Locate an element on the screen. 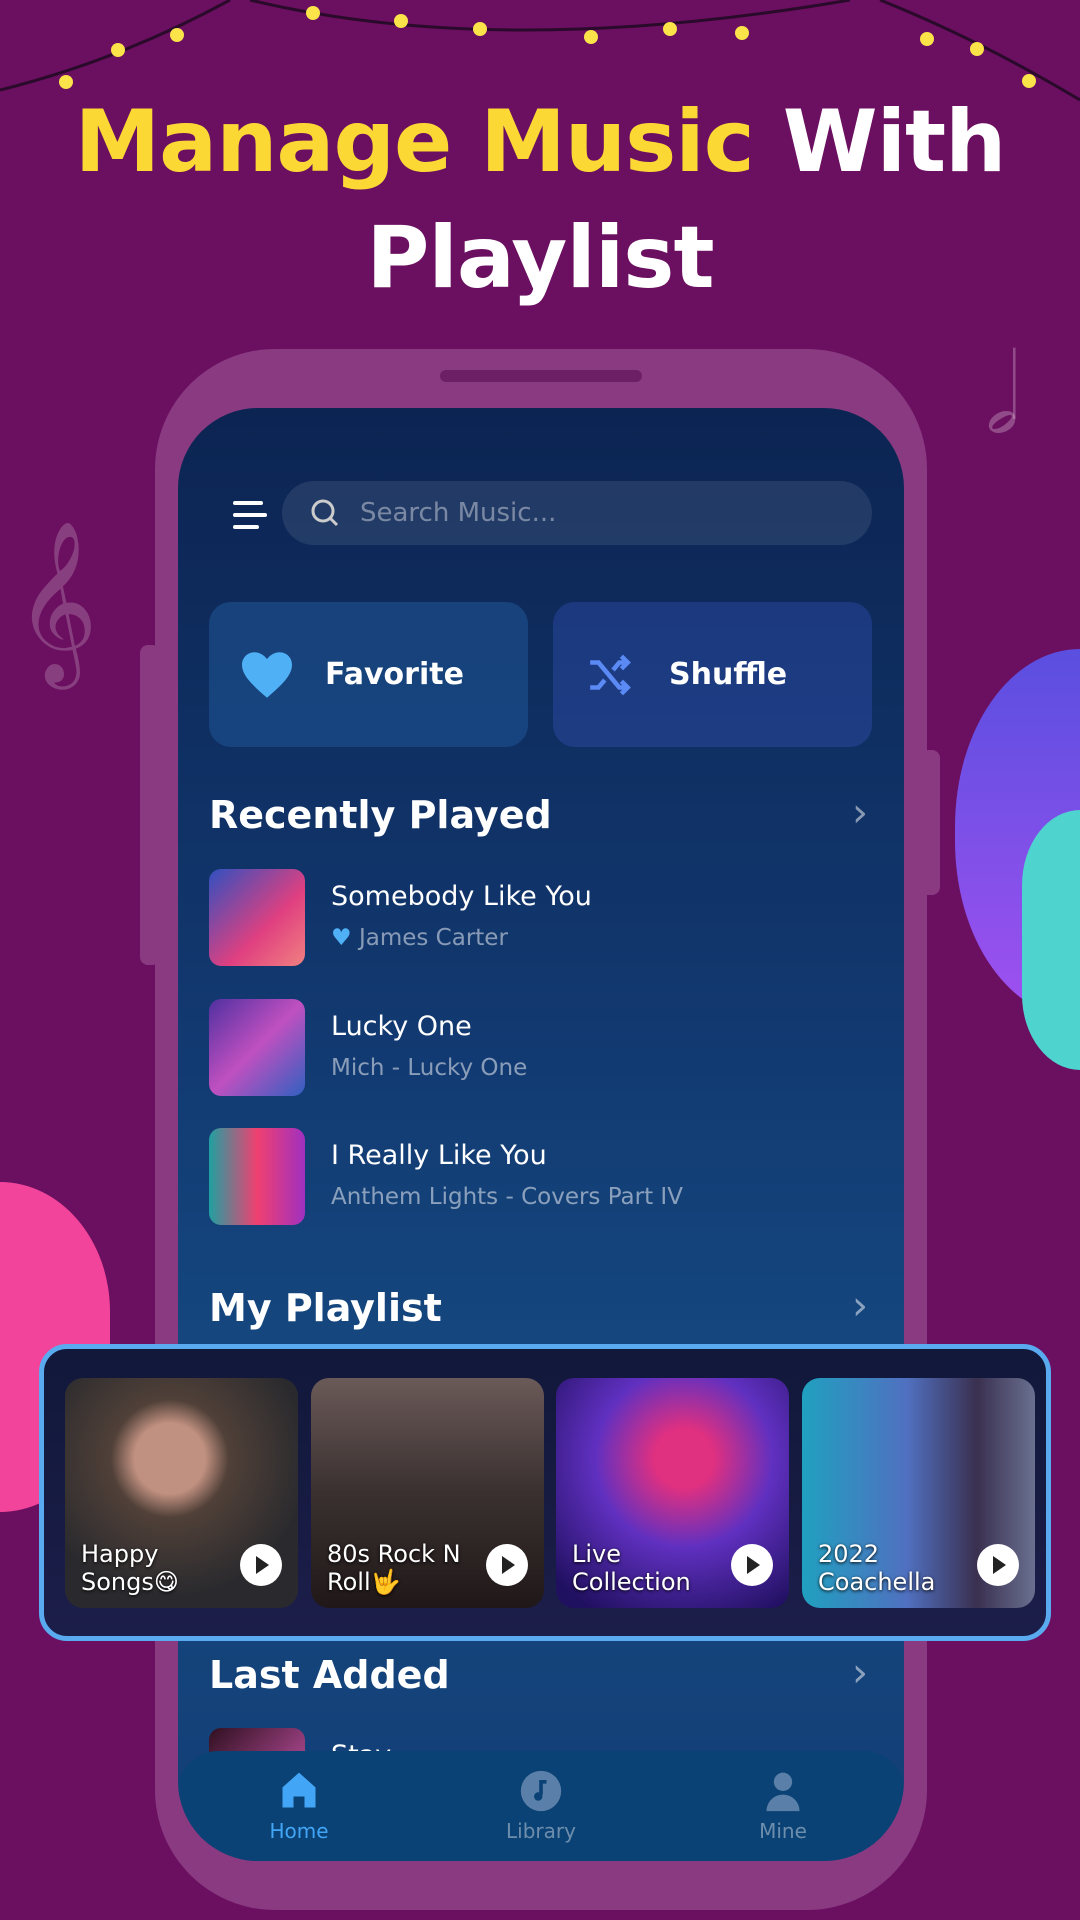 This screenshot has width=1080, height=1920. favorite-button: Favorite is located at coordinates (368, 674).